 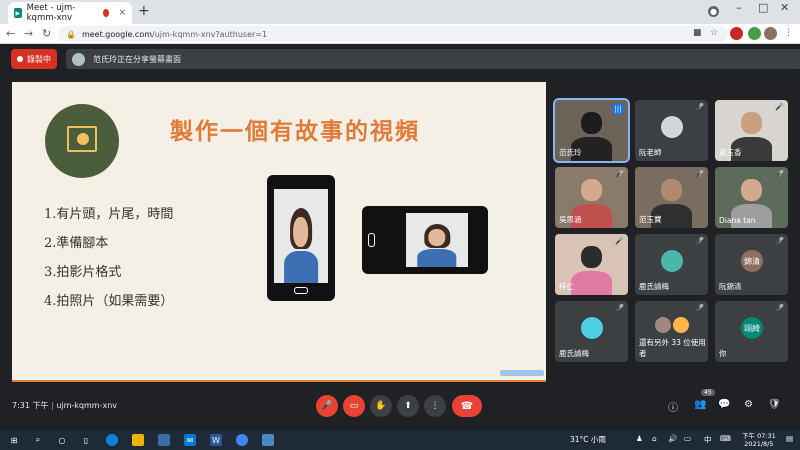 I want to click on avatar: 翊綺, so click(x=752, y=328).